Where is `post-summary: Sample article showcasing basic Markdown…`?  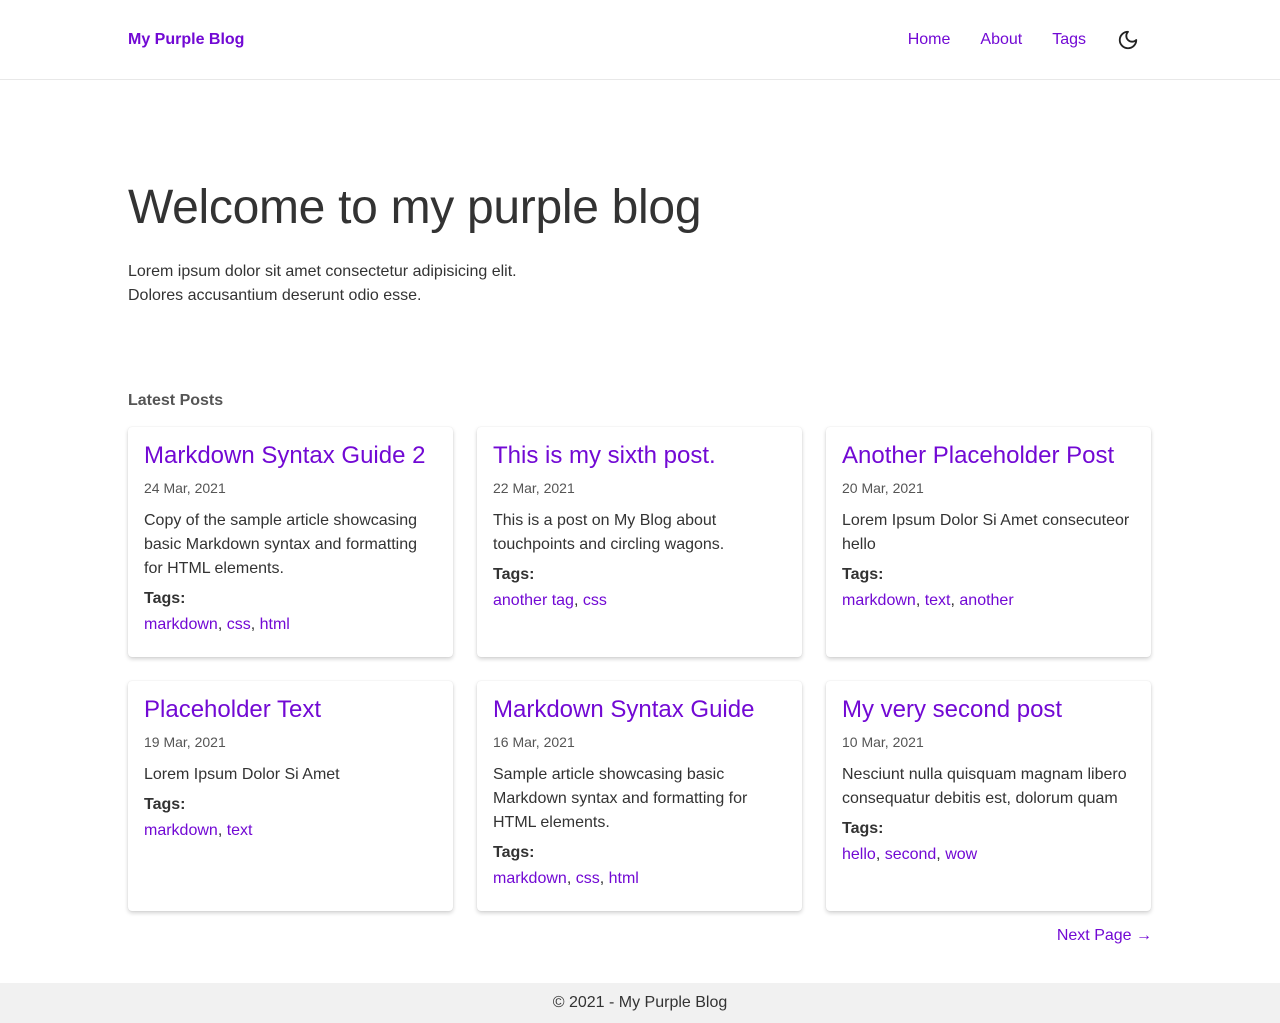 post-summary: Sample article showcasing basic Markdown… is located at coordinates (620, 798).